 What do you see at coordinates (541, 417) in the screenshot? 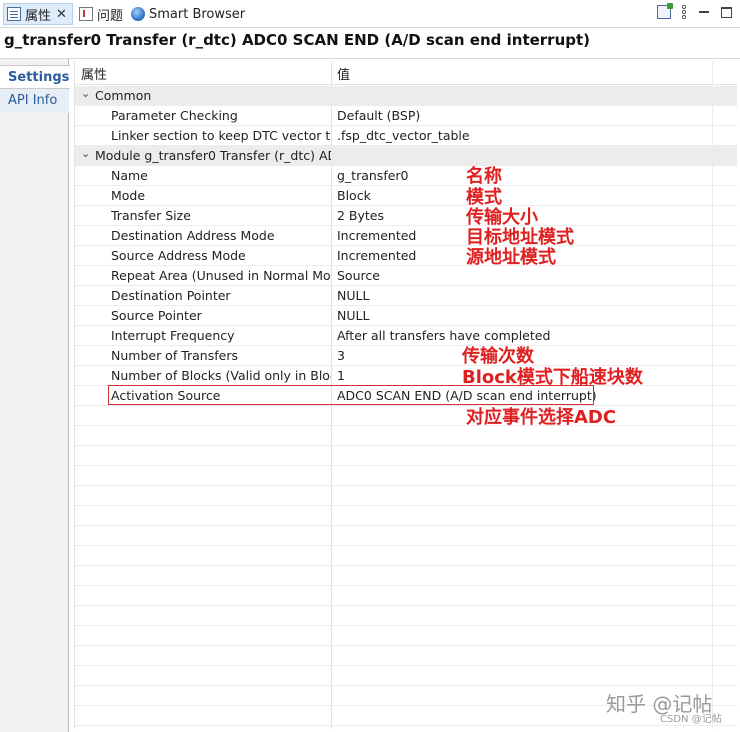
I see `annotation-activation-source: 对应事件选择ADC` at bounding box center [541, 417].